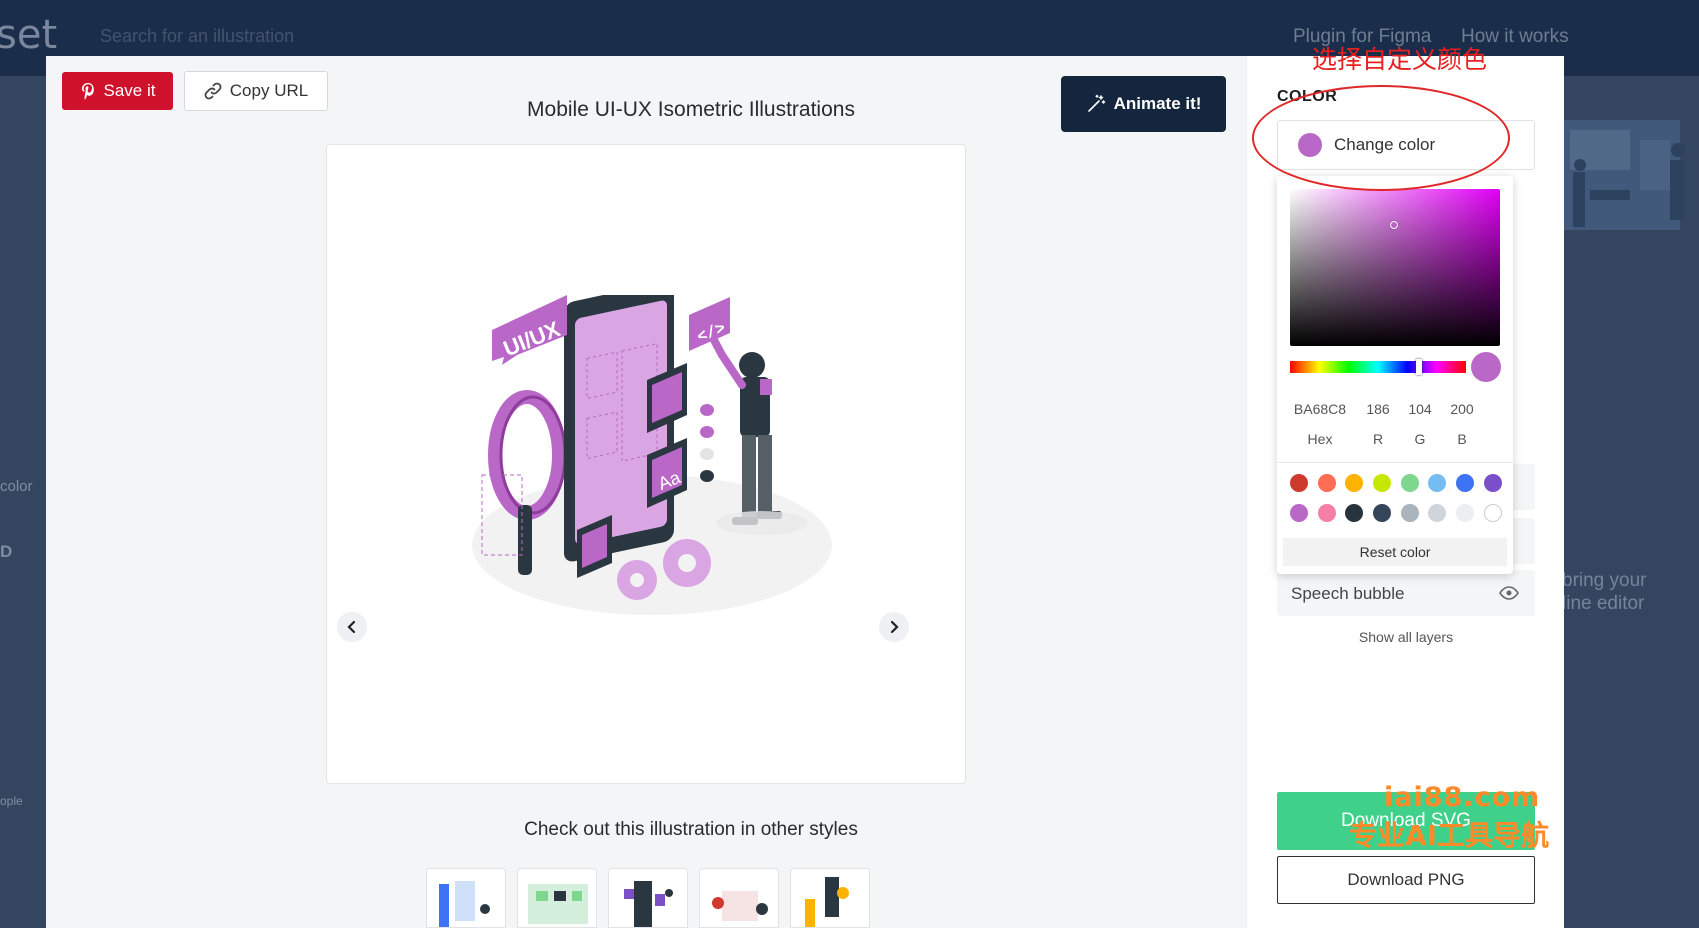 The width and height of the screenshot is (1699, 928). Describe the element at coordinates (1395, 552) in the screenshot. I see `reset-color-button: Reset color` at that location.